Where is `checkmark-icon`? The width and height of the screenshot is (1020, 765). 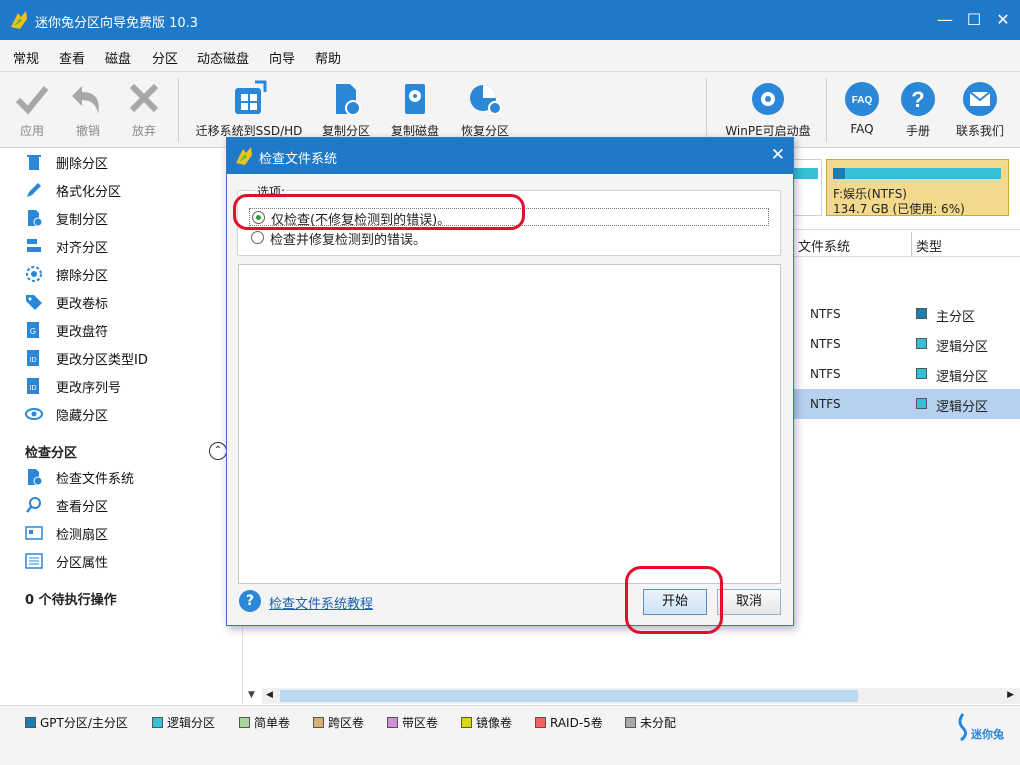
checkmark-icon is located at coordinates (32, 100).